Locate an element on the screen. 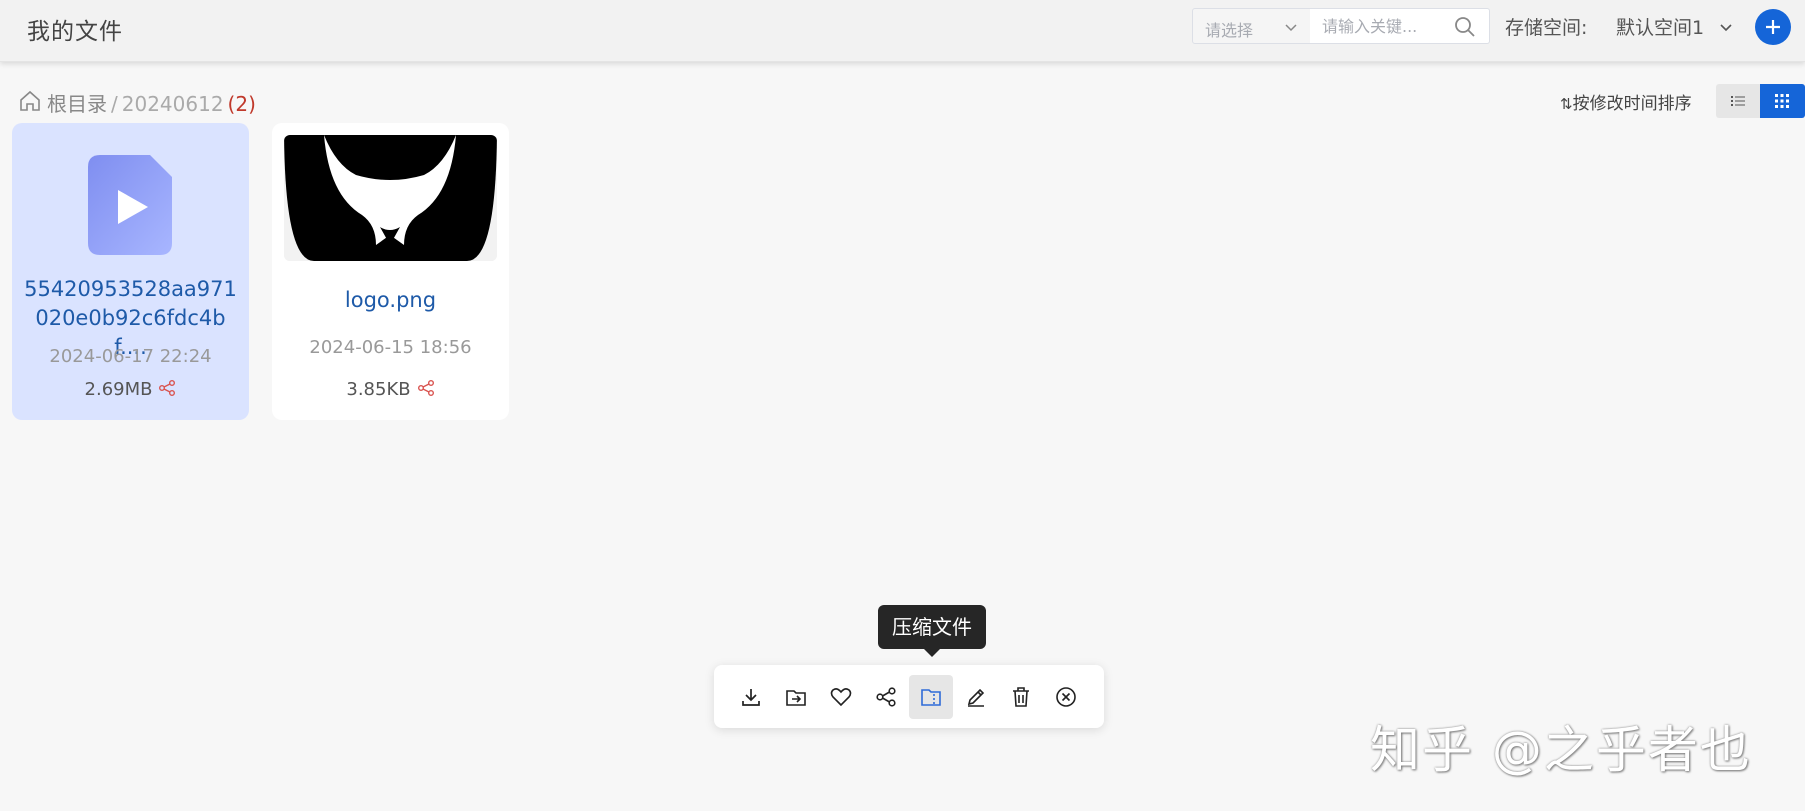 This screenshot has width=1805, height=811. plus-icon is located at coordinates (1773, 27).